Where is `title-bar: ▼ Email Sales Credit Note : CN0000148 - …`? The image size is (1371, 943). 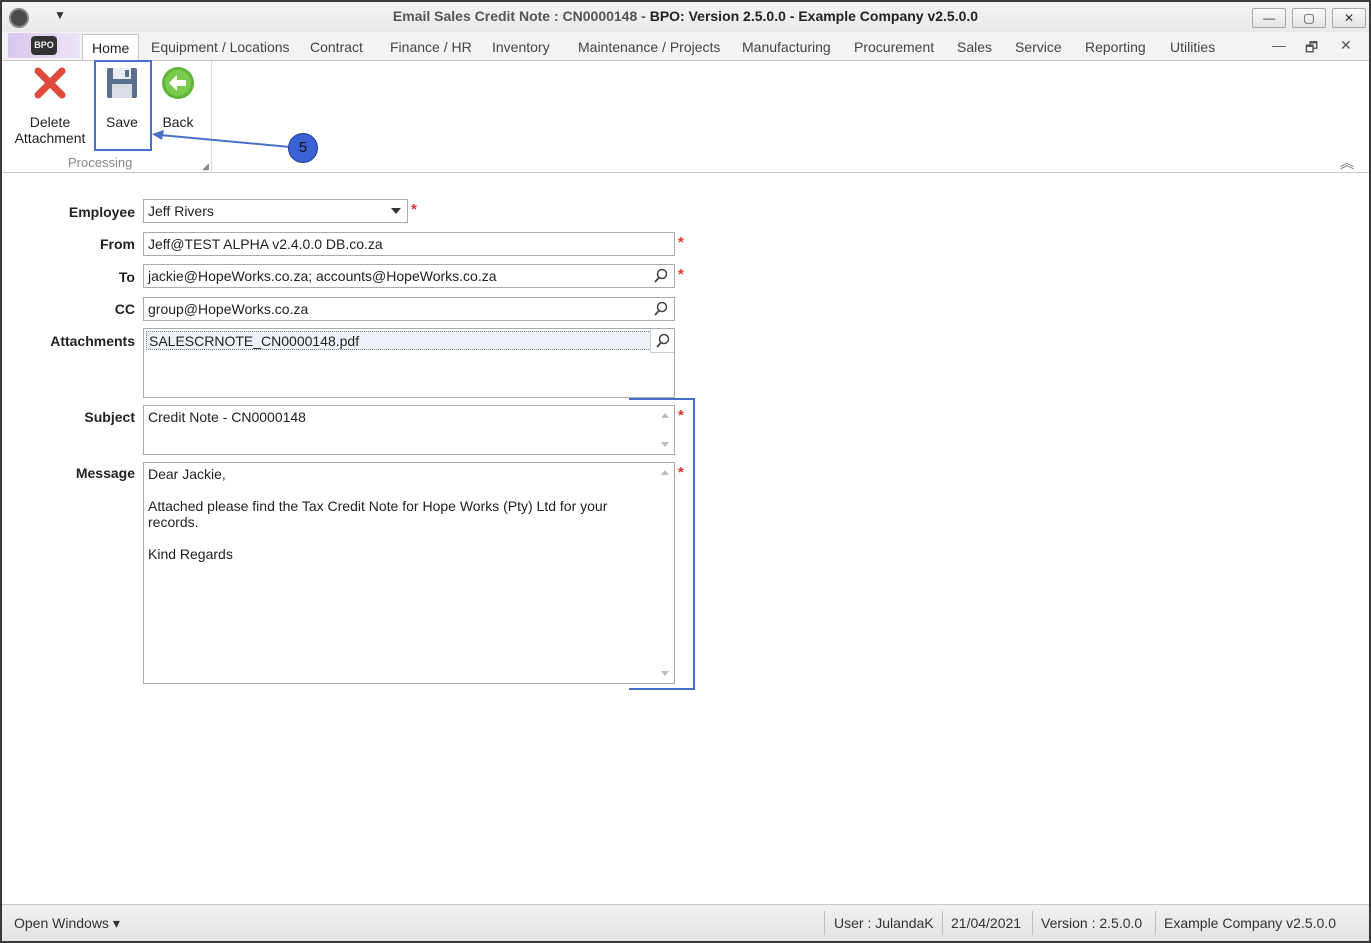 title-bar: ▼ Email Sales Credit Note : CN0000148 - … is located at coordinates (685, 17).